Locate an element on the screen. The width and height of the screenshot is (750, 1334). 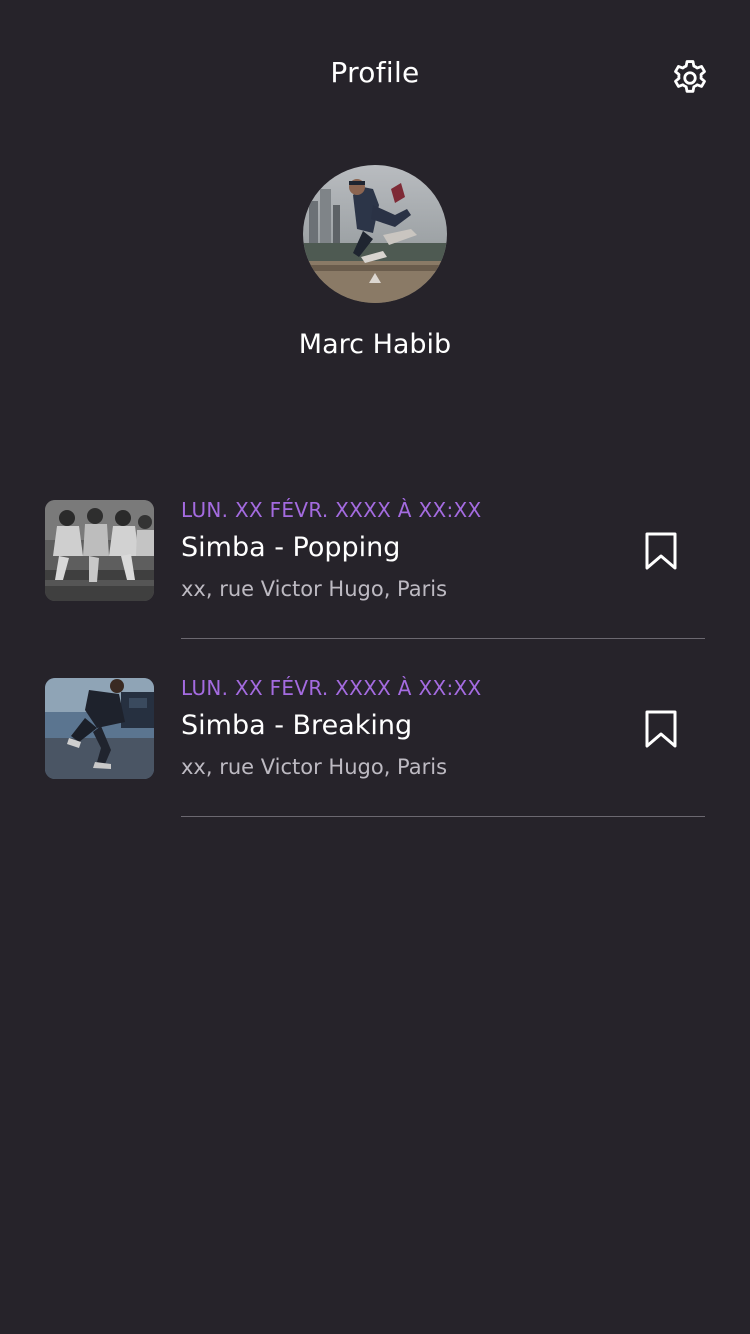
event-title: Simba - Popping is located at coordinates (291, 547).